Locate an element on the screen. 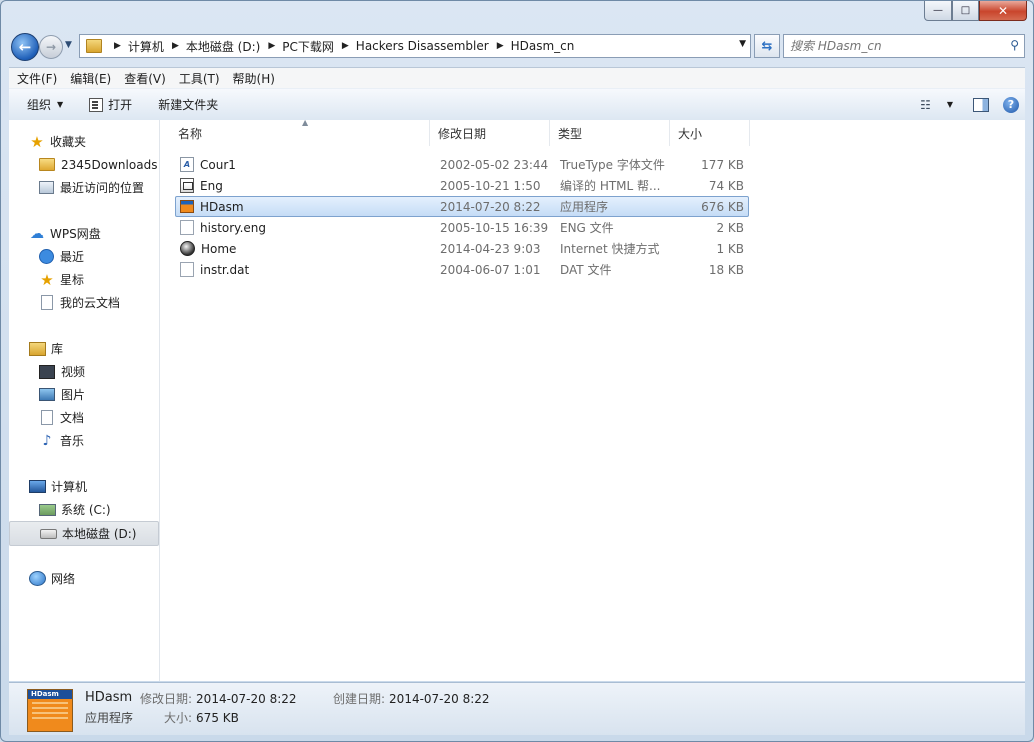  exe-file-icon is located at coordinates (187, 206).